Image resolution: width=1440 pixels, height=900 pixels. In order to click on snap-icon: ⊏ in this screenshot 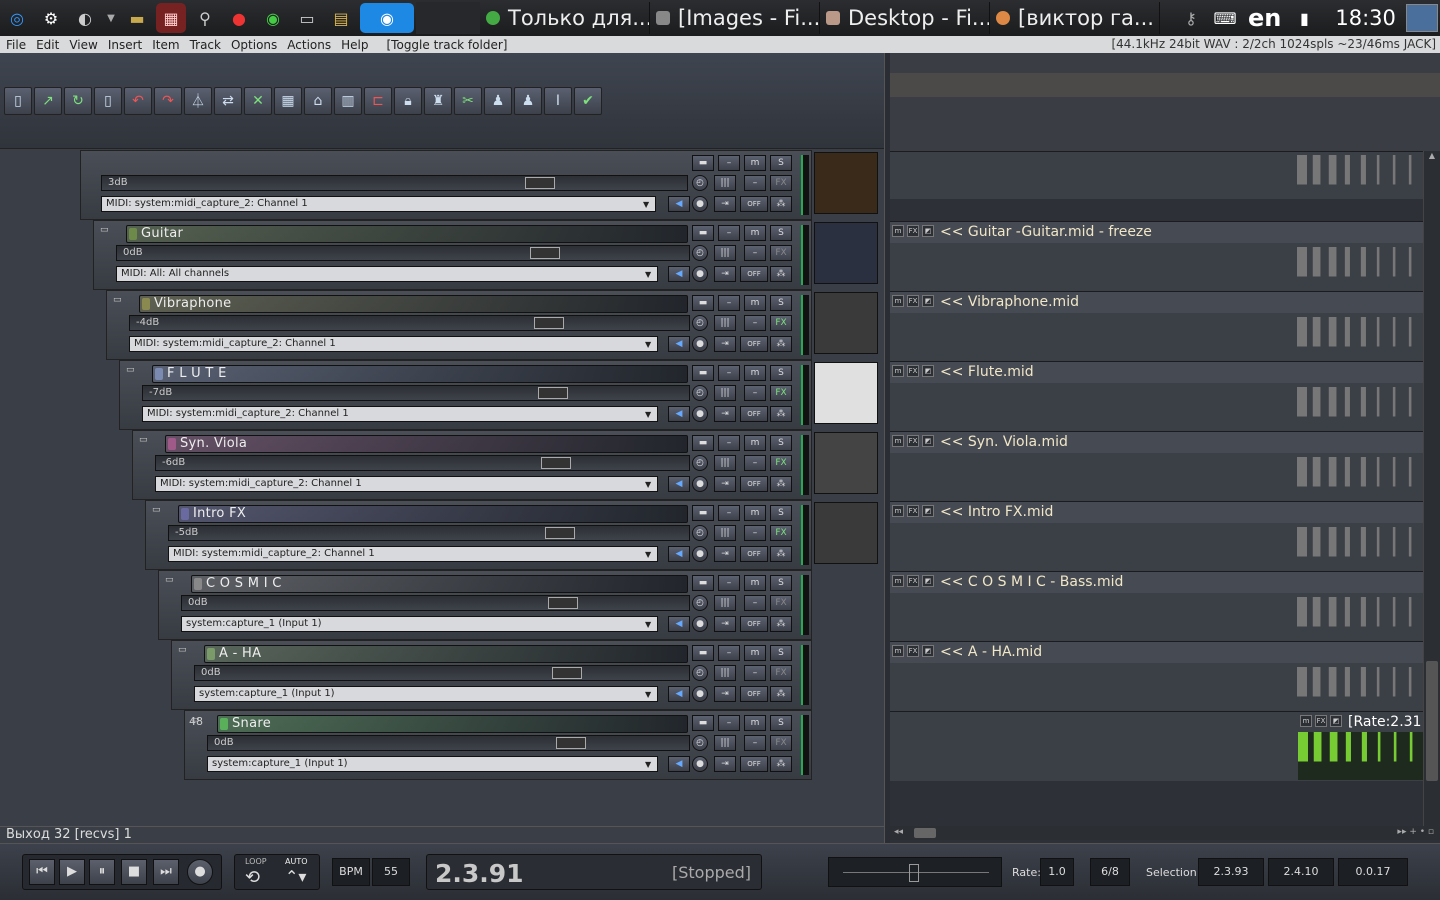, I will do `click(378, 101)`.